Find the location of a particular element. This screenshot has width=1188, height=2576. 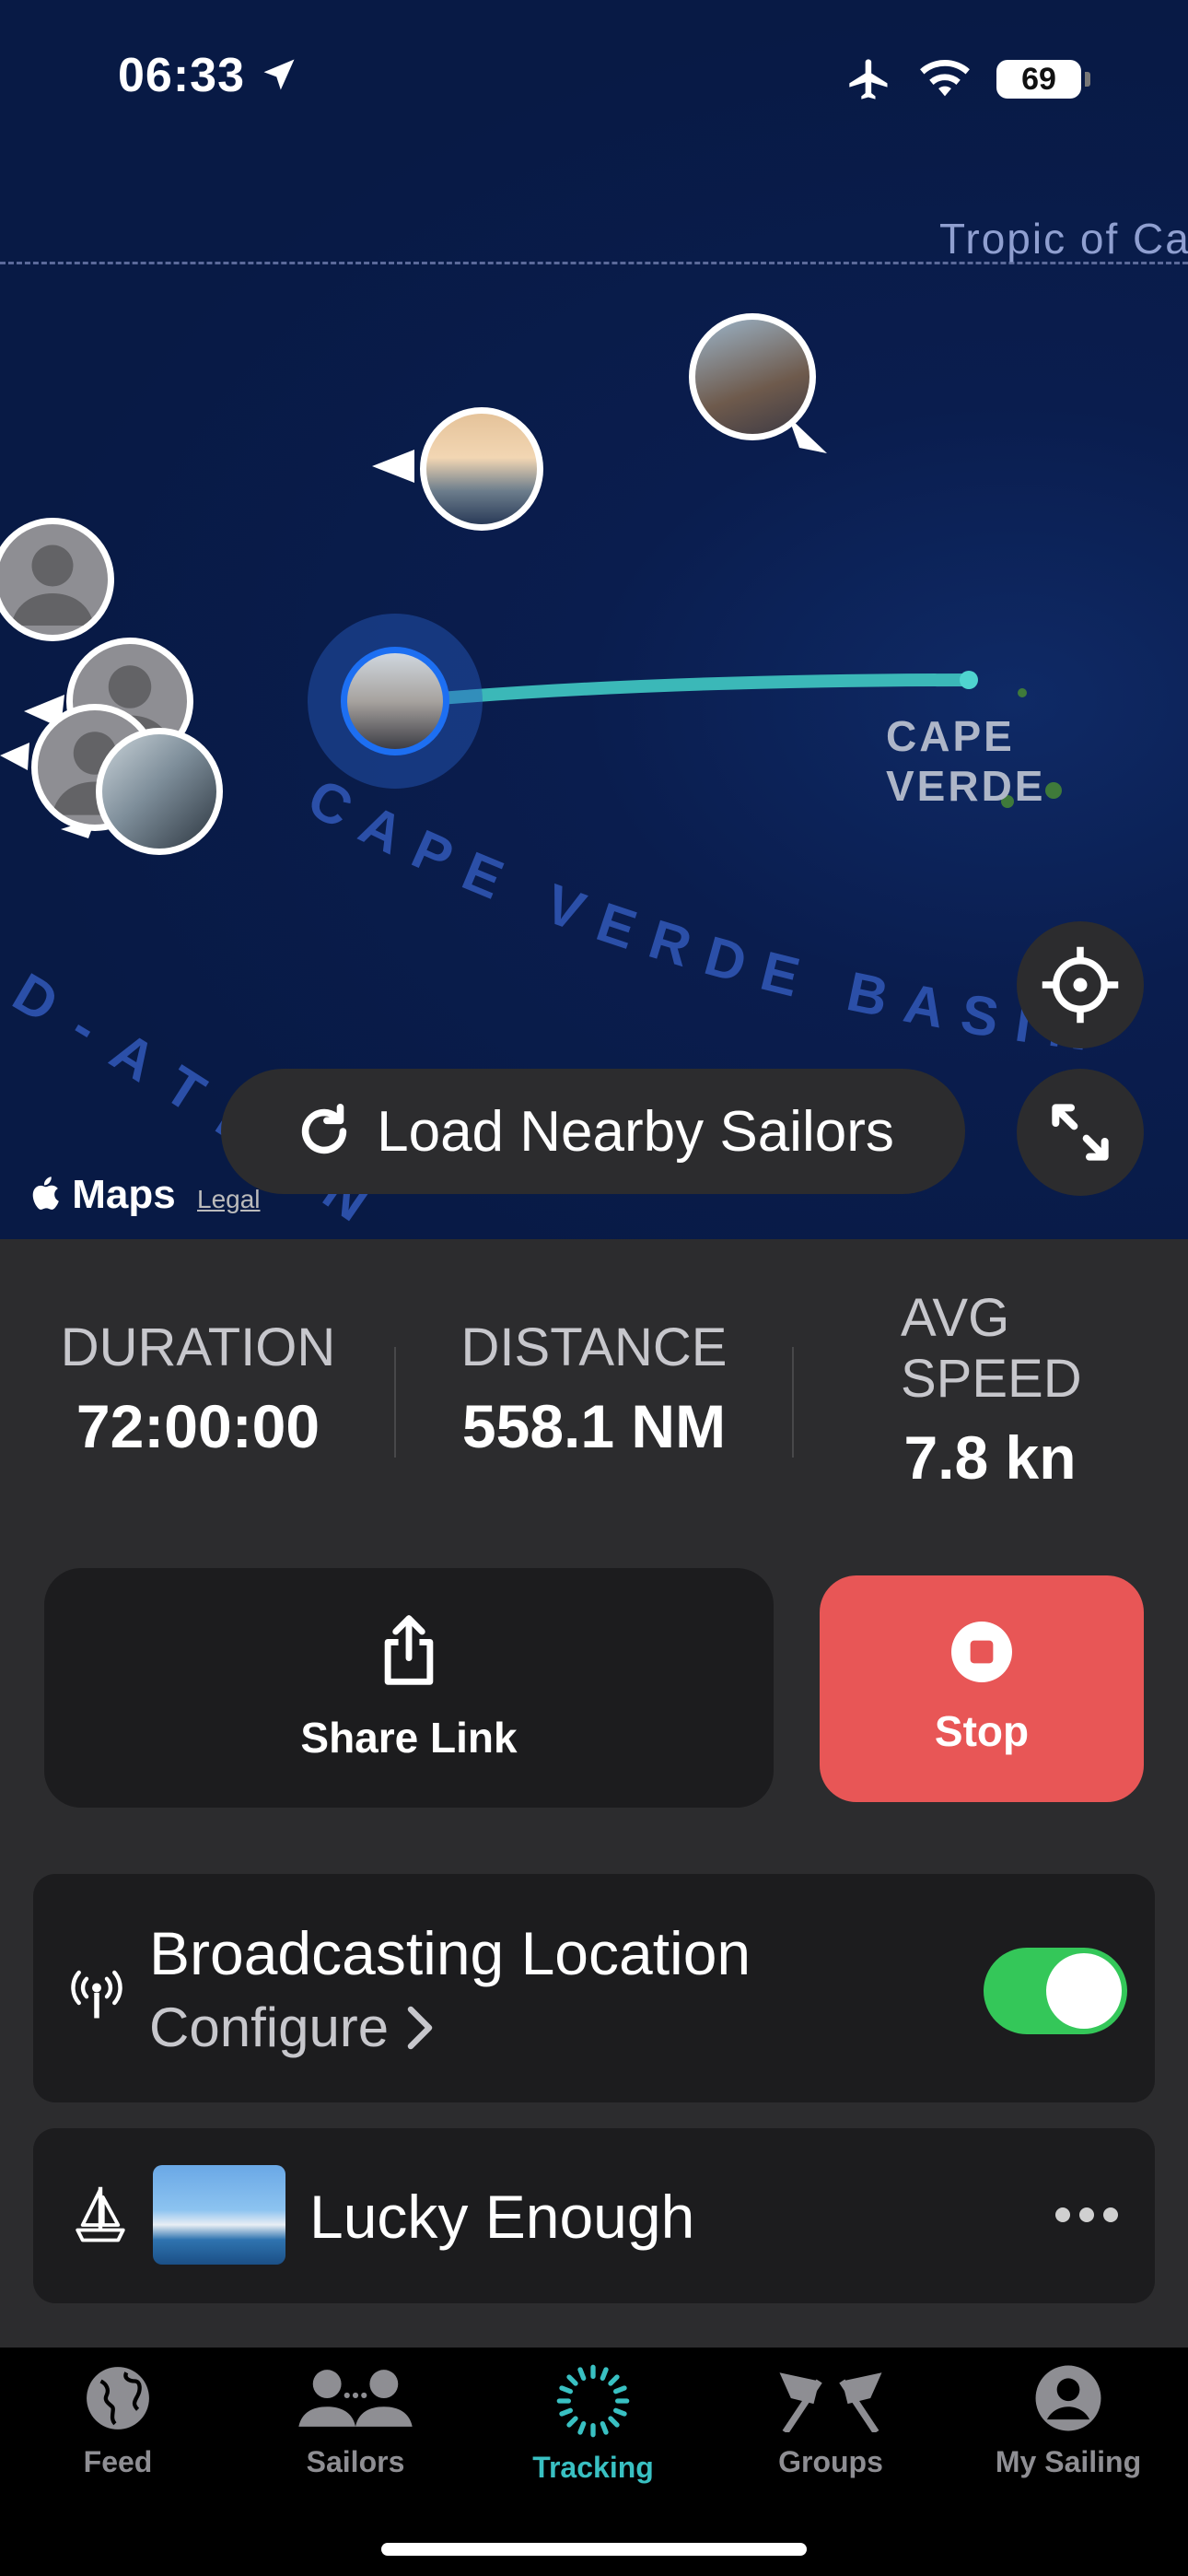

share-link-button: Share Link is located at coordinates (409, 1688).